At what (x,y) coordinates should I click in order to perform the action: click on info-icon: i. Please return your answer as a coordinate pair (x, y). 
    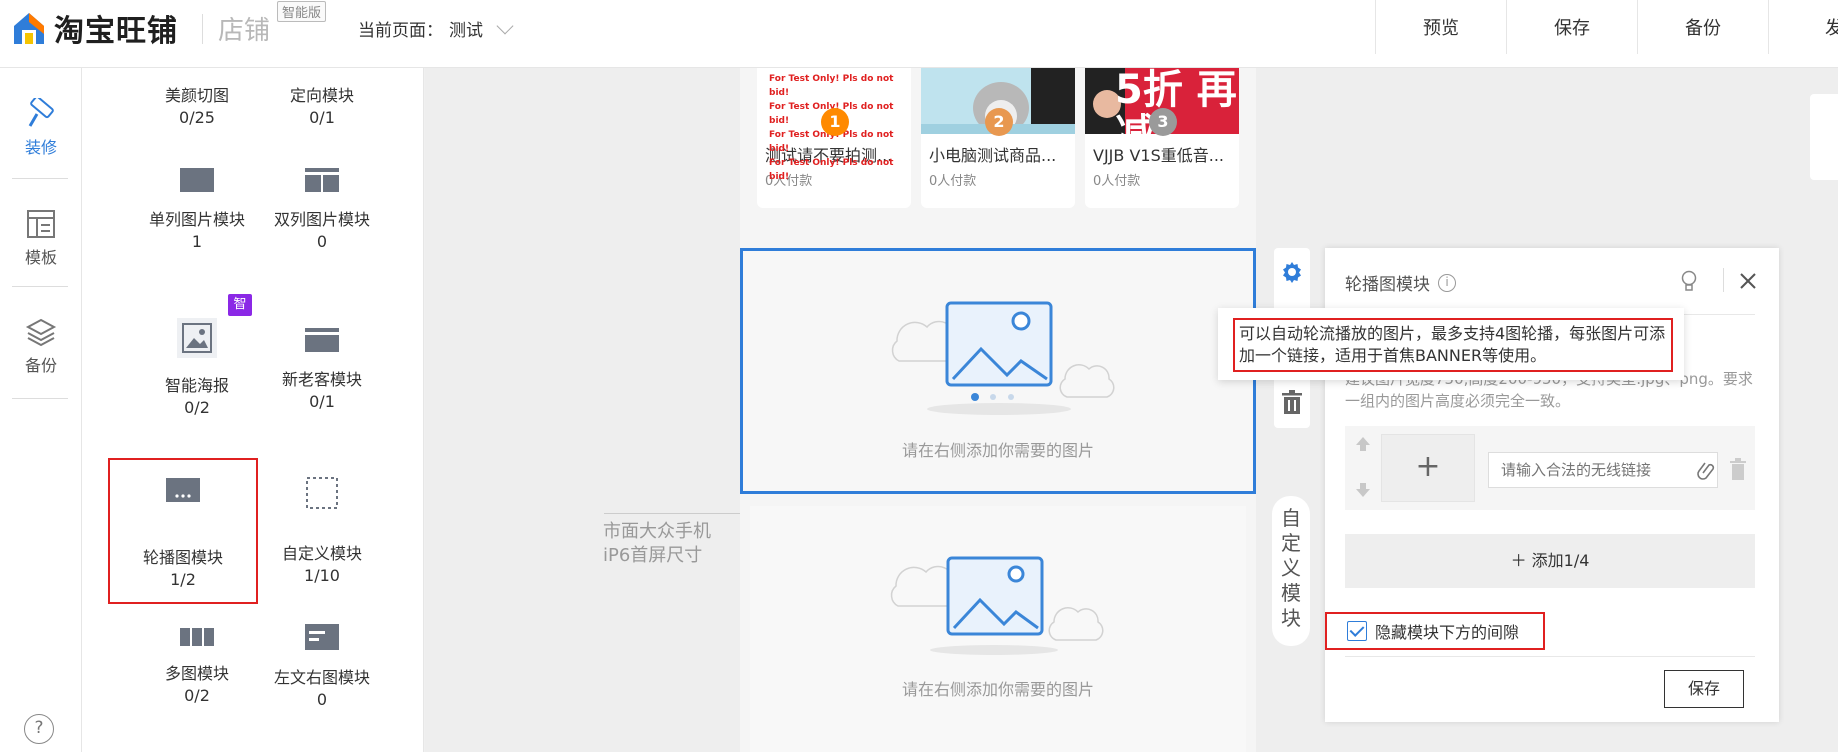
    Looking at the image, I should click on (1447, 282).